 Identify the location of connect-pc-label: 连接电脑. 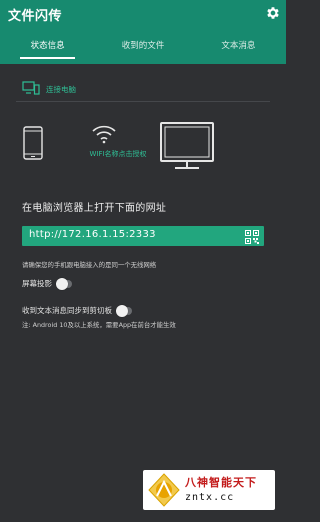
(61, 89).